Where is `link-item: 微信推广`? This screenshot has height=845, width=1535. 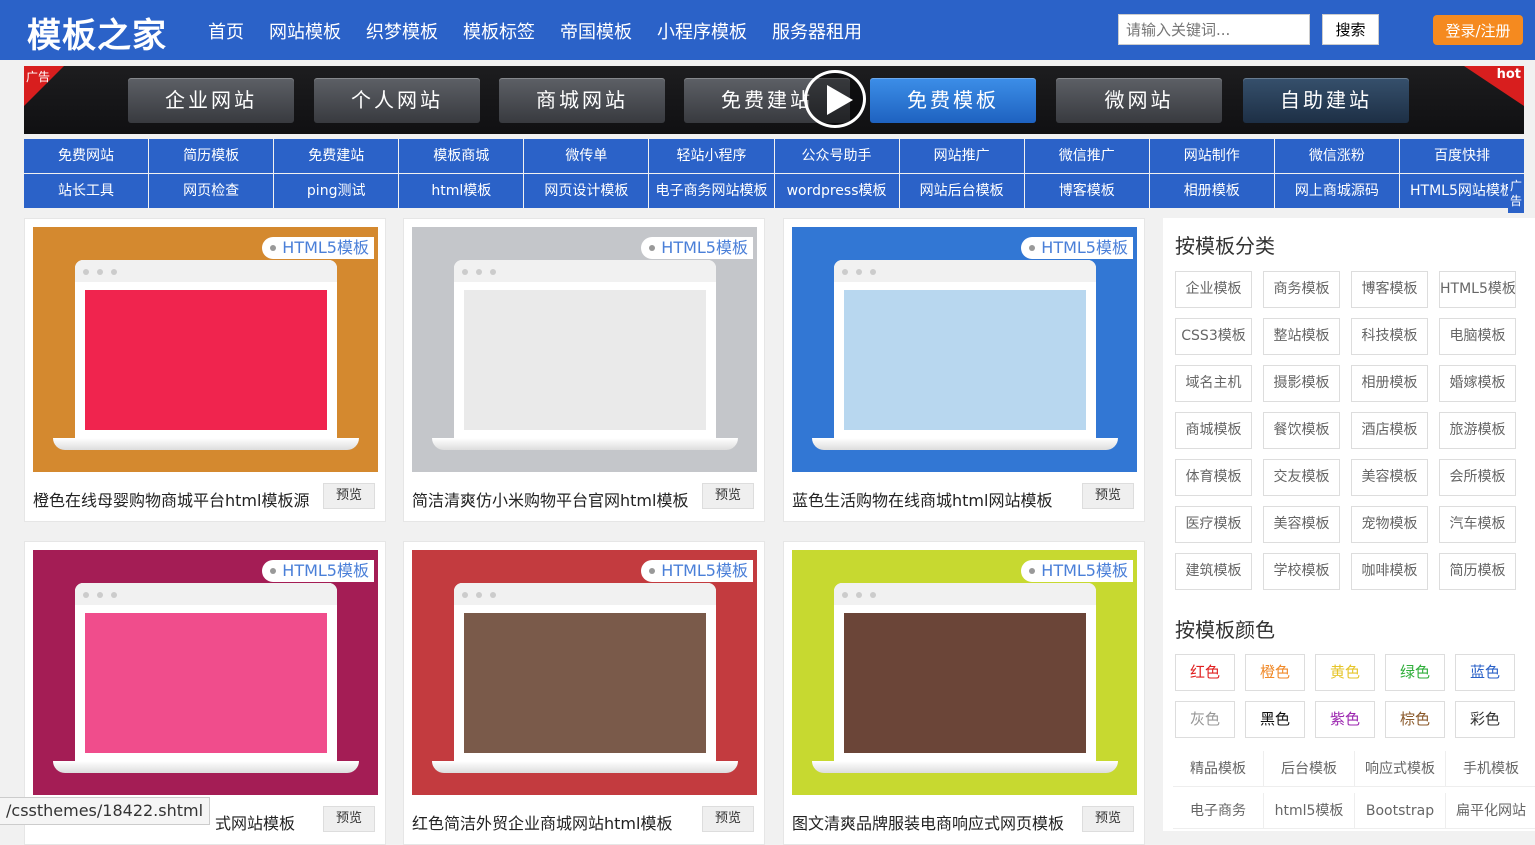
link-item: 微信推广 is located at coordinates (1086, 156).